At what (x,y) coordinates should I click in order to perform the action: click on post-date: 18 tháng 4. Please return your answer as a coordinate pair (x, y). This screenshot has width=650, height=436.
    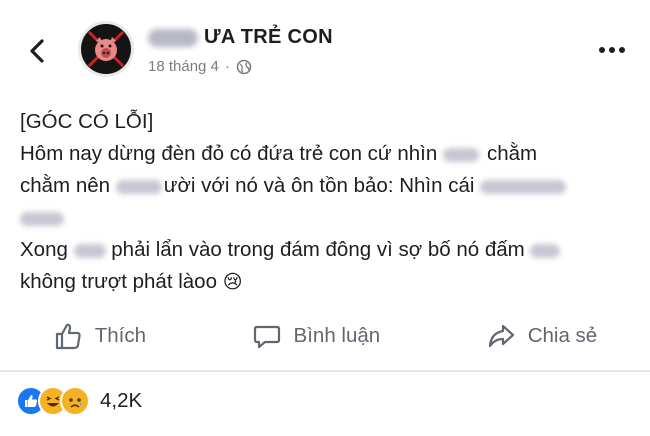
    Looking at the image, I should click on (183, 66).